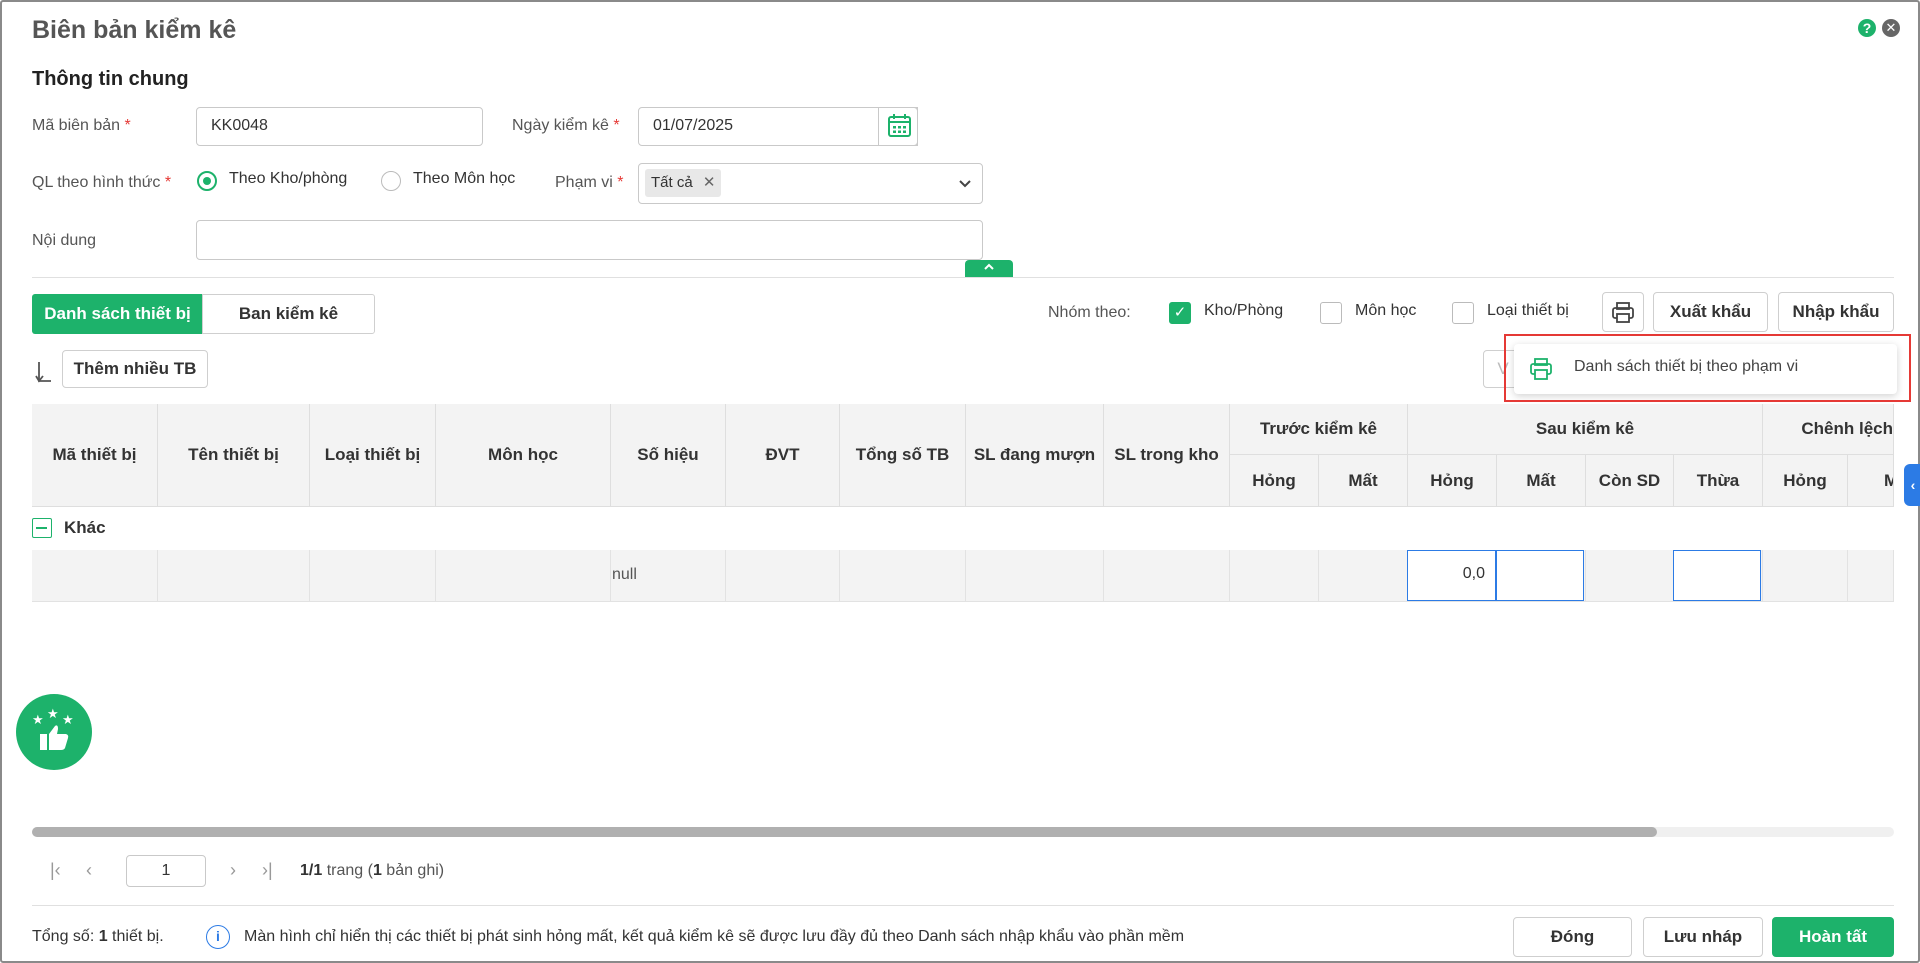 This screenshot has width=1920, height=963. I want to click on scope-label: Phạm vi *, so click(589, 182).